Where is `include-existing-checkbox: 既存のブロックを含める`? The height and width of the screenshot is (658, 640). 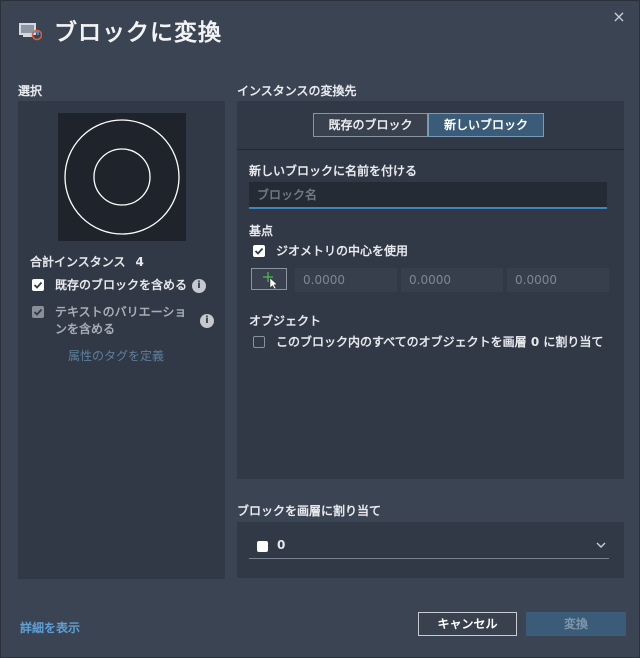
include-existing-checkbox: 既存のブロックを含める is located at coordinates (109, 285).